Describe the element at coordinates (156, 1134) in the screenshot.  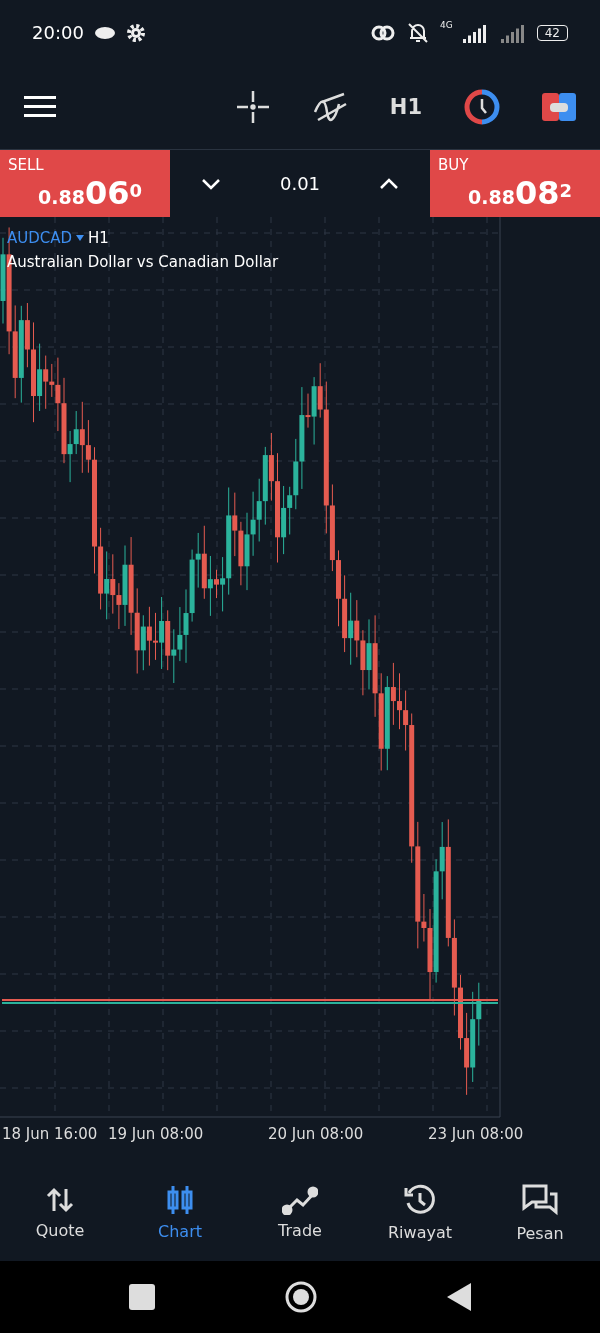
I see `time-axis-label: 19 Jun 08:00` at that location.